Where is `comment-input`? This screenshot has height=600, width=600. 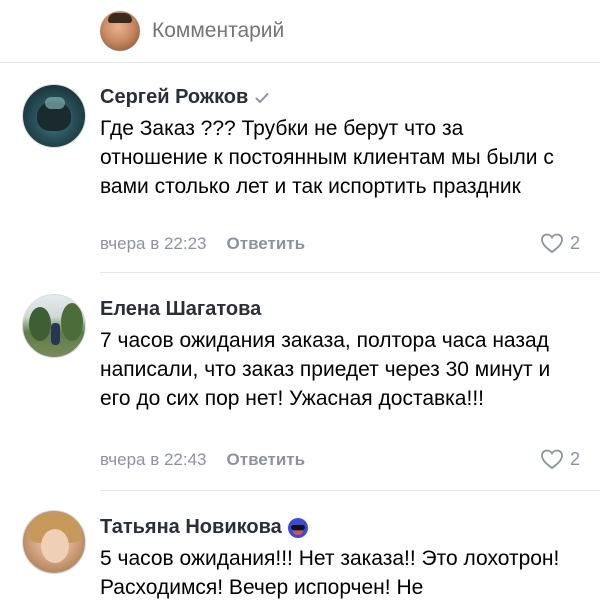
comment-input is located at coordinates (302, 31).